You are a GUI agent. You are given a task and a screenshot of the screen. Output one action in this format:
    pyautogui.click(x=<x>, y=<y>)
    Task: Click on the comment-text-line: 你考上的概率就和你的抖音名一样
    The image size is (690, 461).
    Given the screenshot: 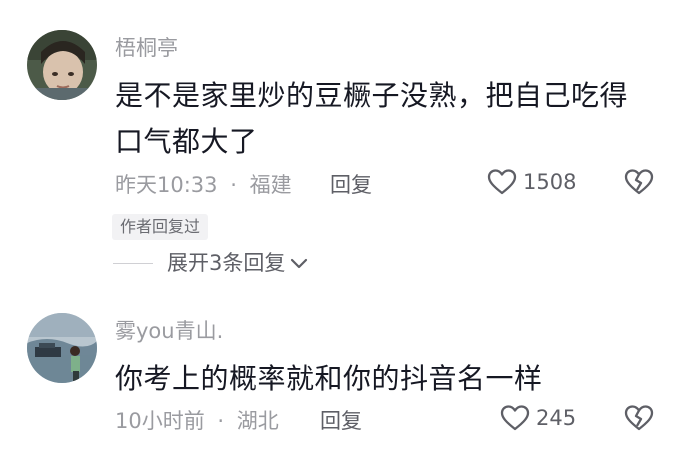 What is the action you would take?
    pyautogui.click(x=329, y=378)
    